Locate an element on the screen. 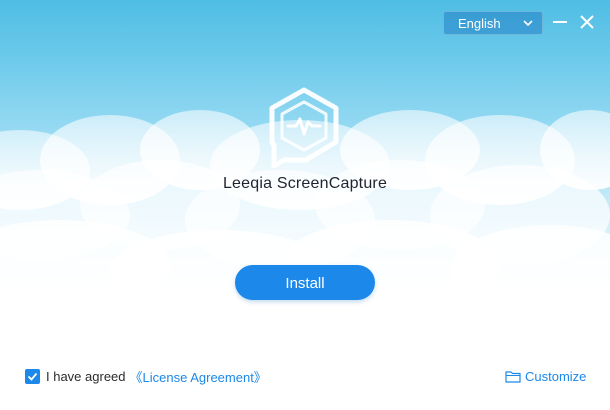 Image resolution: width=610 pixels, height=410 pixels. folder-icon is located at coordinates (513, 377).